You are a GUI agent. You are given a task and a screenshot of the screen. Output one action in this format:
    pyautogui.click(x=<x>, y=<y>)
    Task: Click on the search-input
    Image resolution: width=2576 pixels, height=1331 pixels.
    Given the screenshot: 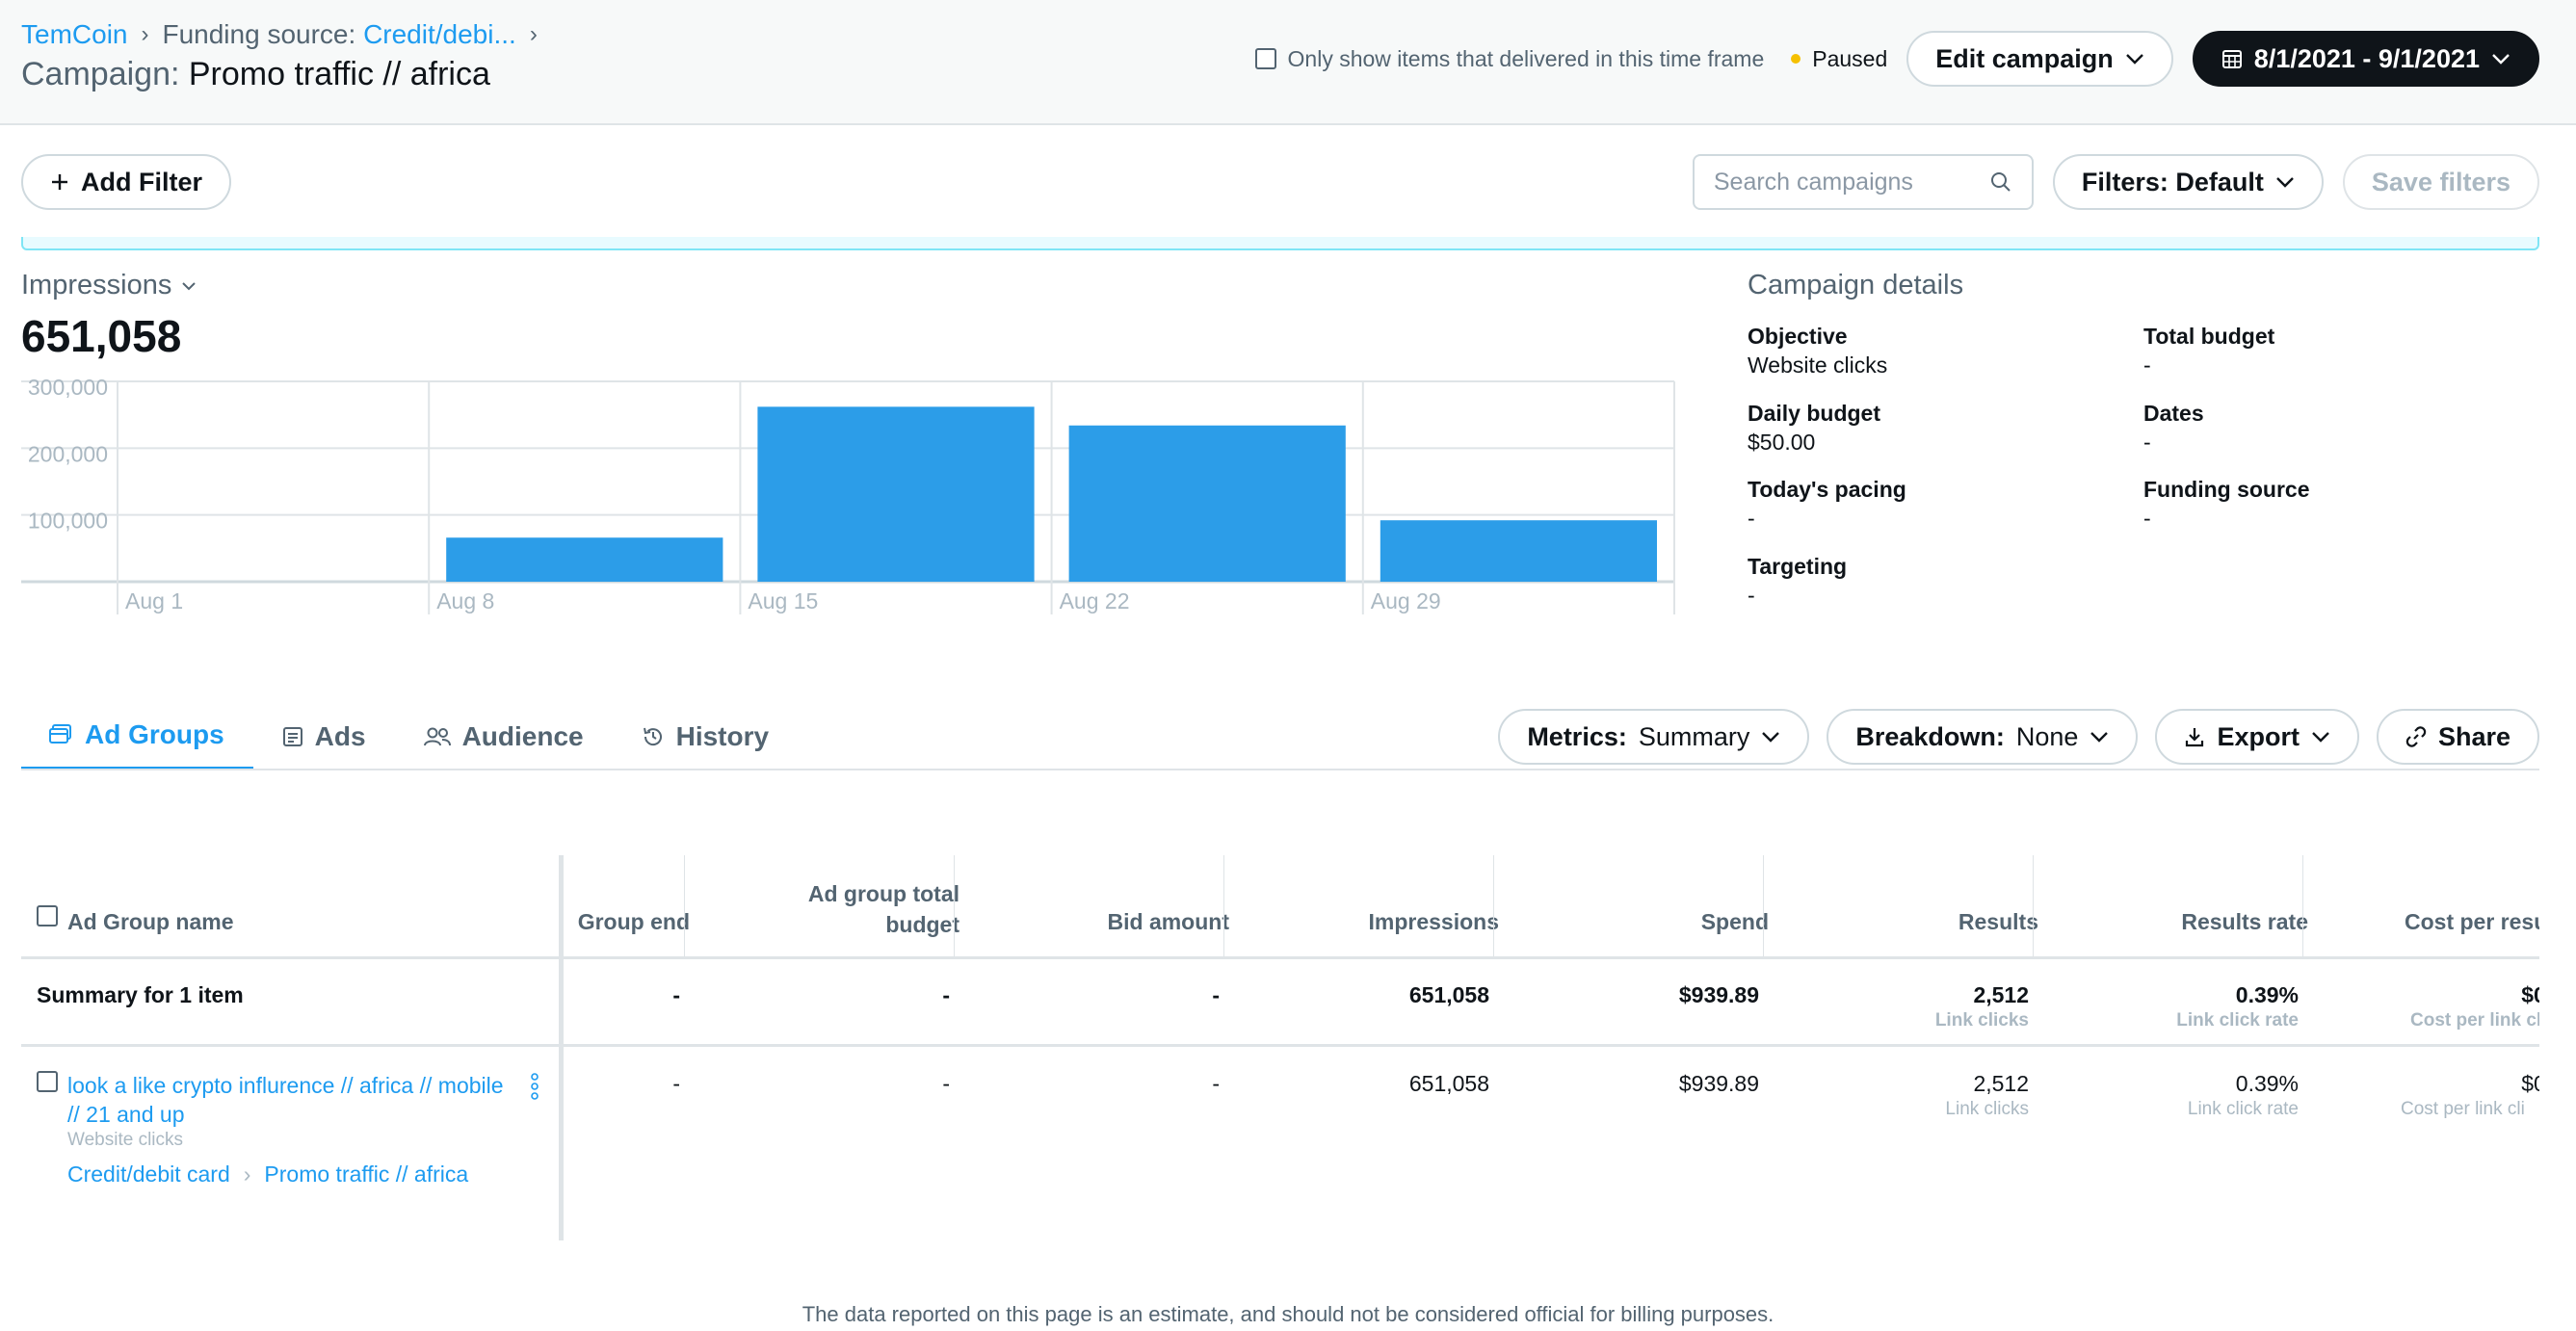 What is the action you would take?
    pyautogui.click(x=1844, y=182)
    